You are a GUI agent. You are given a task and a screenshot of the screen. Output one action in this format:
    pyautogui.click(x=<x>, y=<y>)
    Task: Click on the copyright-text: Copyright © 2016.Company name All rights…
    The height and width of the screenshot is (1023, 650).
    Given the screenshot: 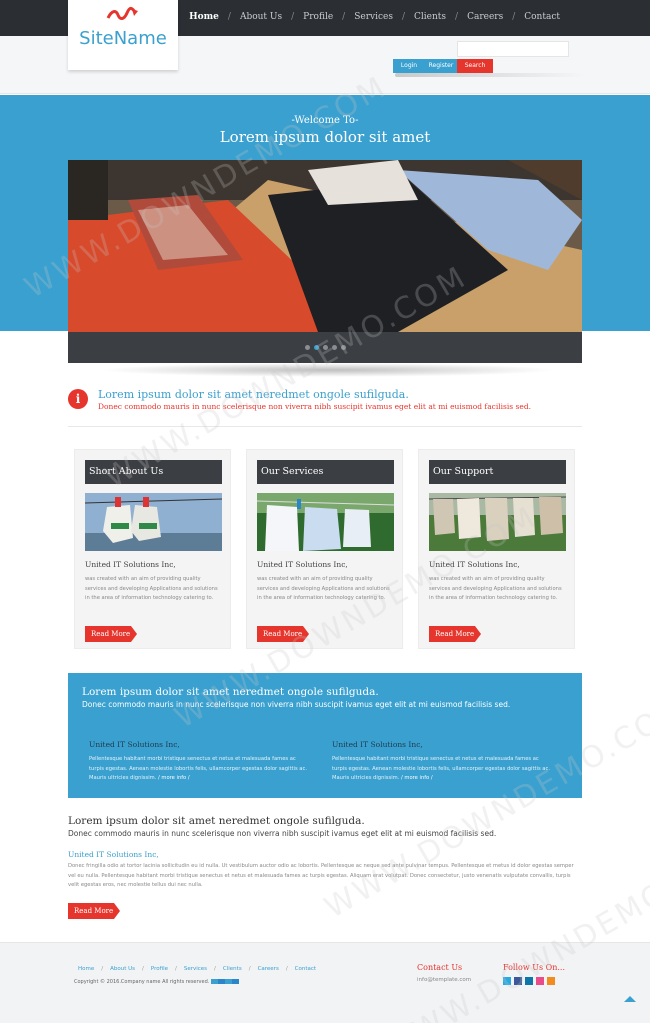 What is the action you would take?
    pyautogui.click(x=142, y=982)
    